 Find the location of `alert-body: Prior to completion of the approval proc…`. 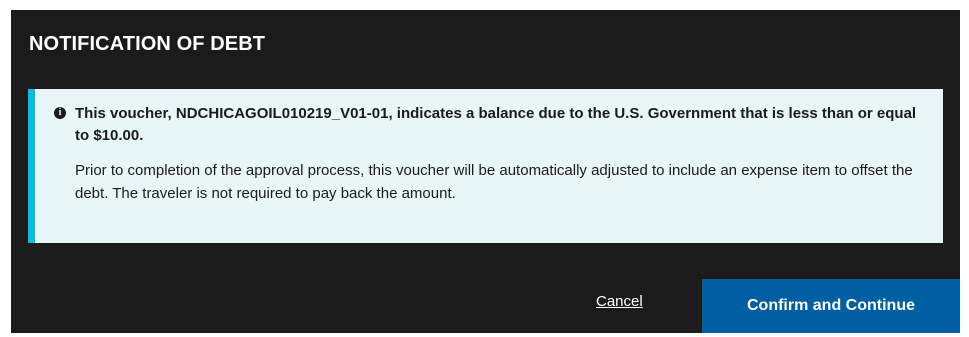

alert-body: Prior to completion of the approval proc… is located at coordinates (494, 182).